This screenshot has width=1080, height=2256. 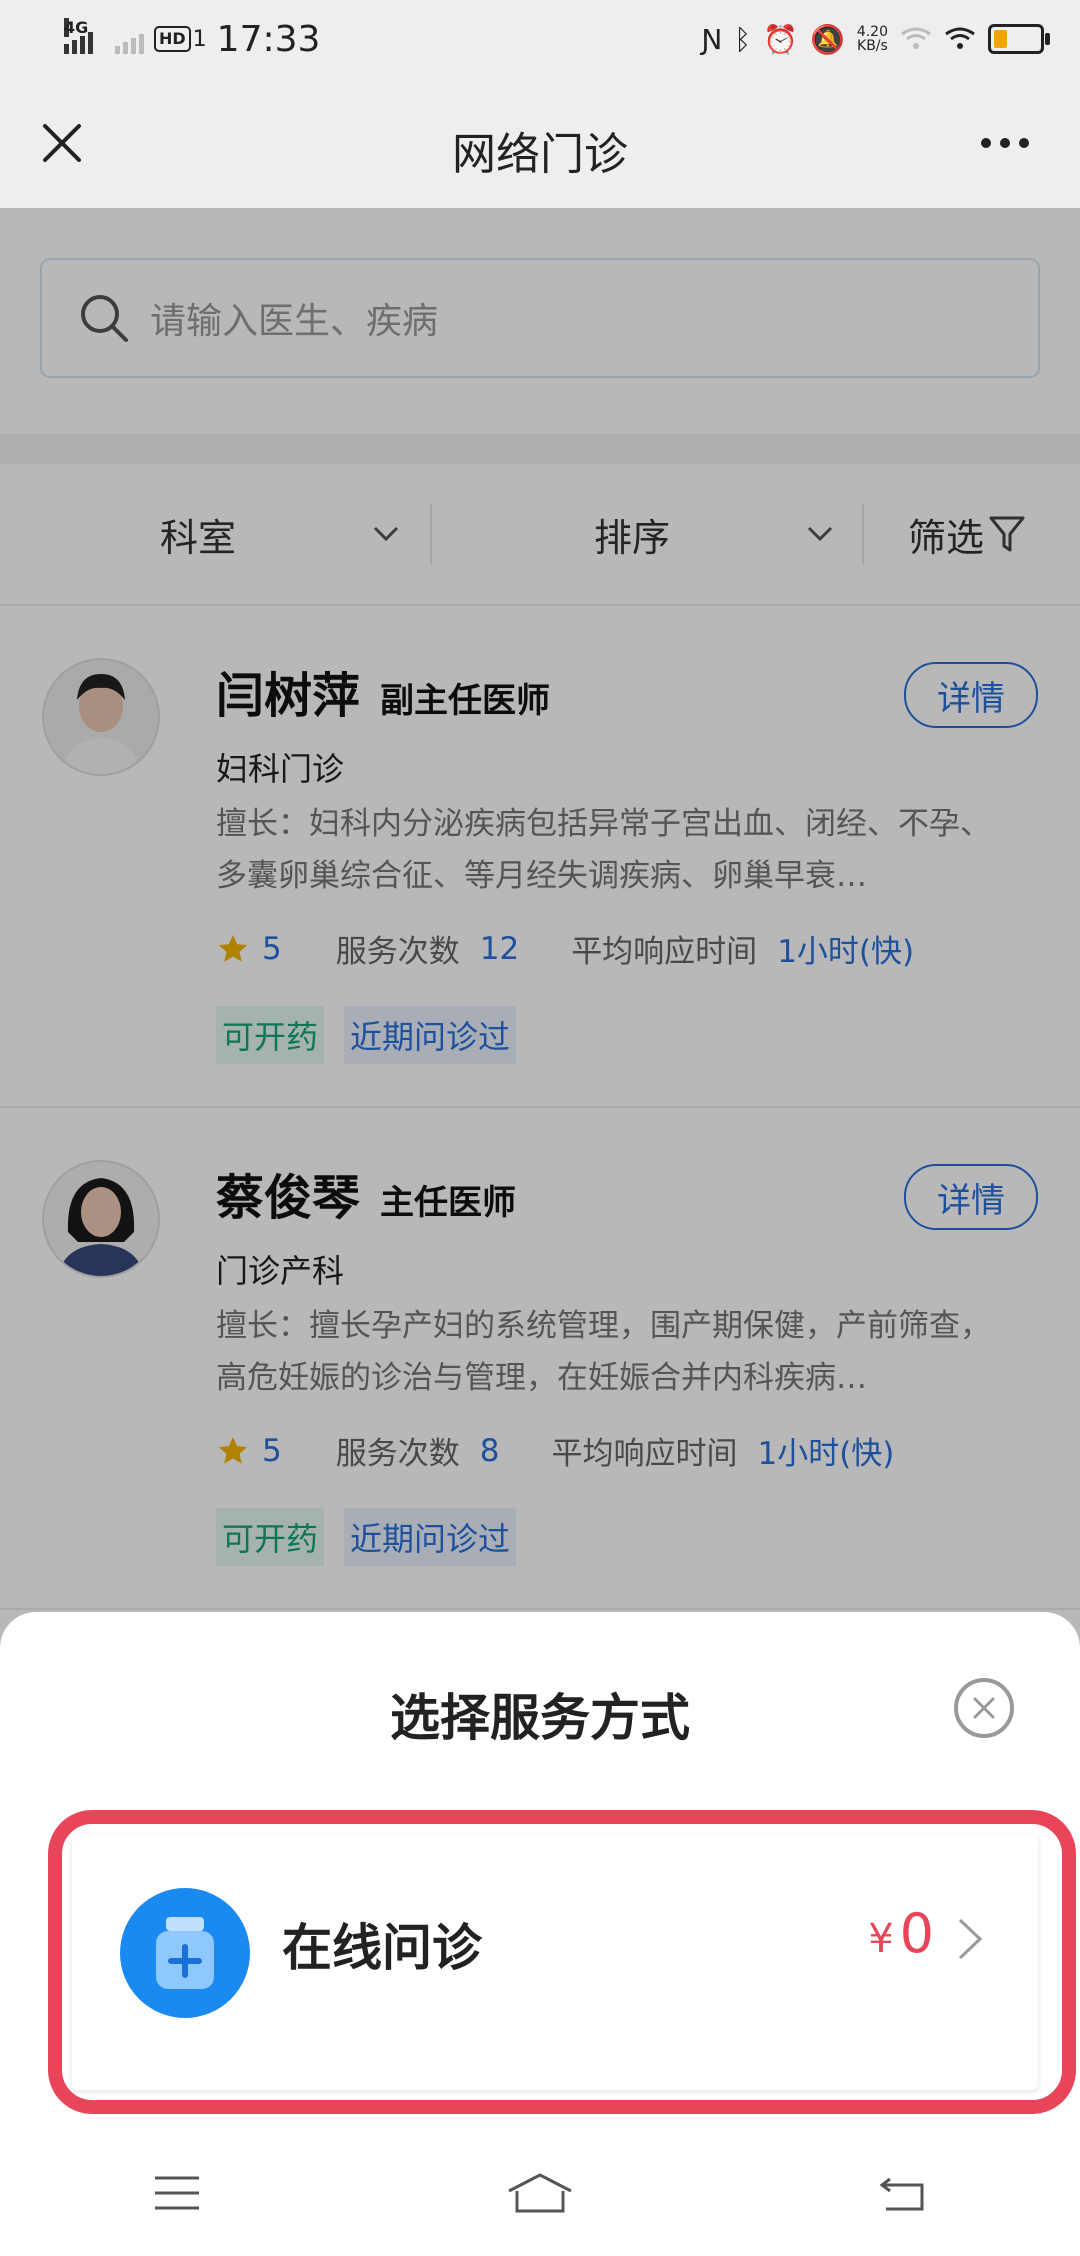 What do you see at coordinates (268, 39) in the screenshot?
I see `clock: 17:33` at bounding box center [268, 39].